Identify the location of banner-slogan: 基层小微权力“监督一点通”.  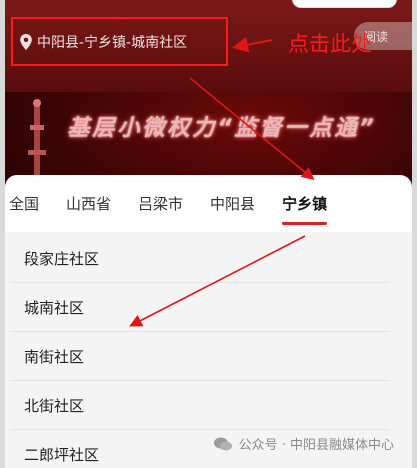
(222, 128).